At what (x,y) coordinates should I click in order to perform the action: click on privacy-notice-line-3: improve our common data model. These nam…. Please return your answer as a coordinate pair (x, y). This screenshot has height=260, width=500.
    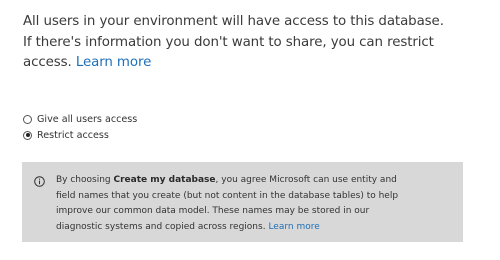
    Looking at the image, I should click on (213, 211).